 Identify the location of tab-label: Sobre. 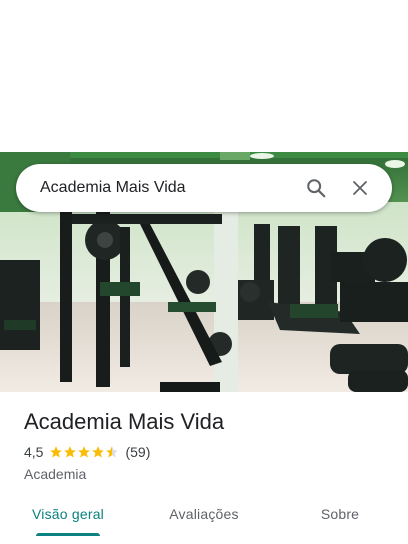
(340, 514).